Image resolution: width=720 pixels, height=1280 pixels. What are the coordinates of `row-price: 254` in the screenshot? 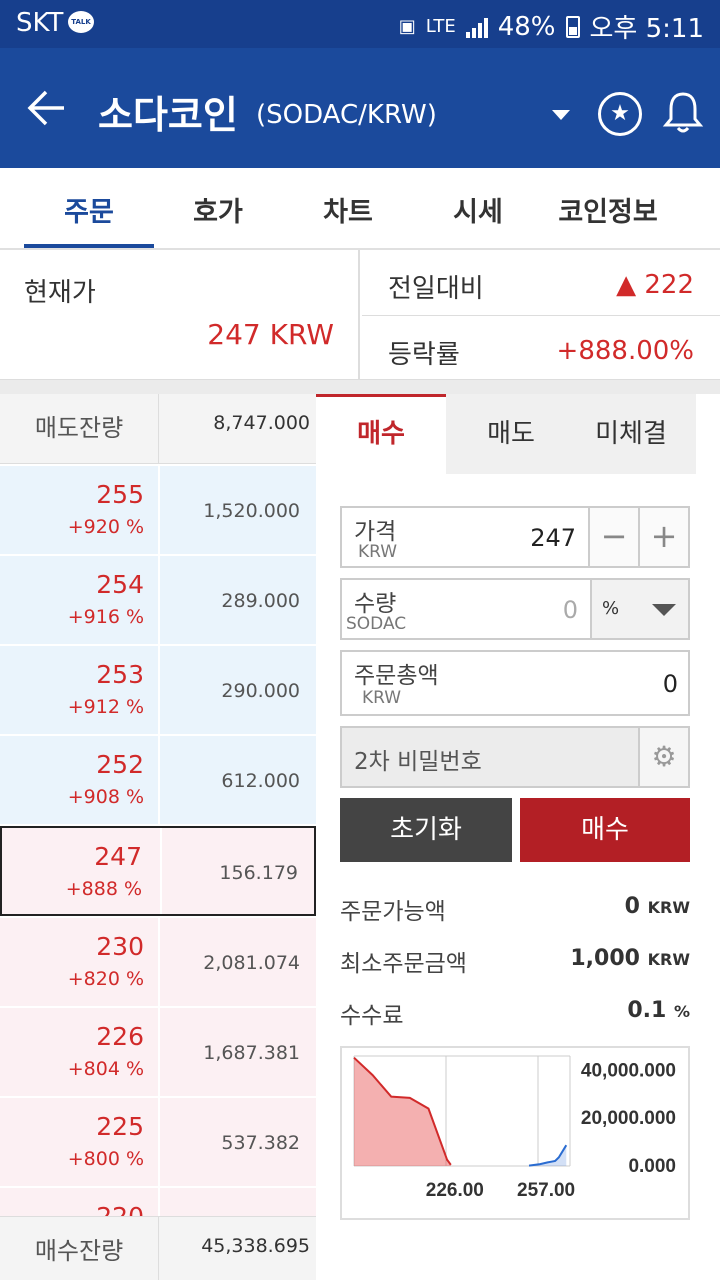 It's located at (120, 584).